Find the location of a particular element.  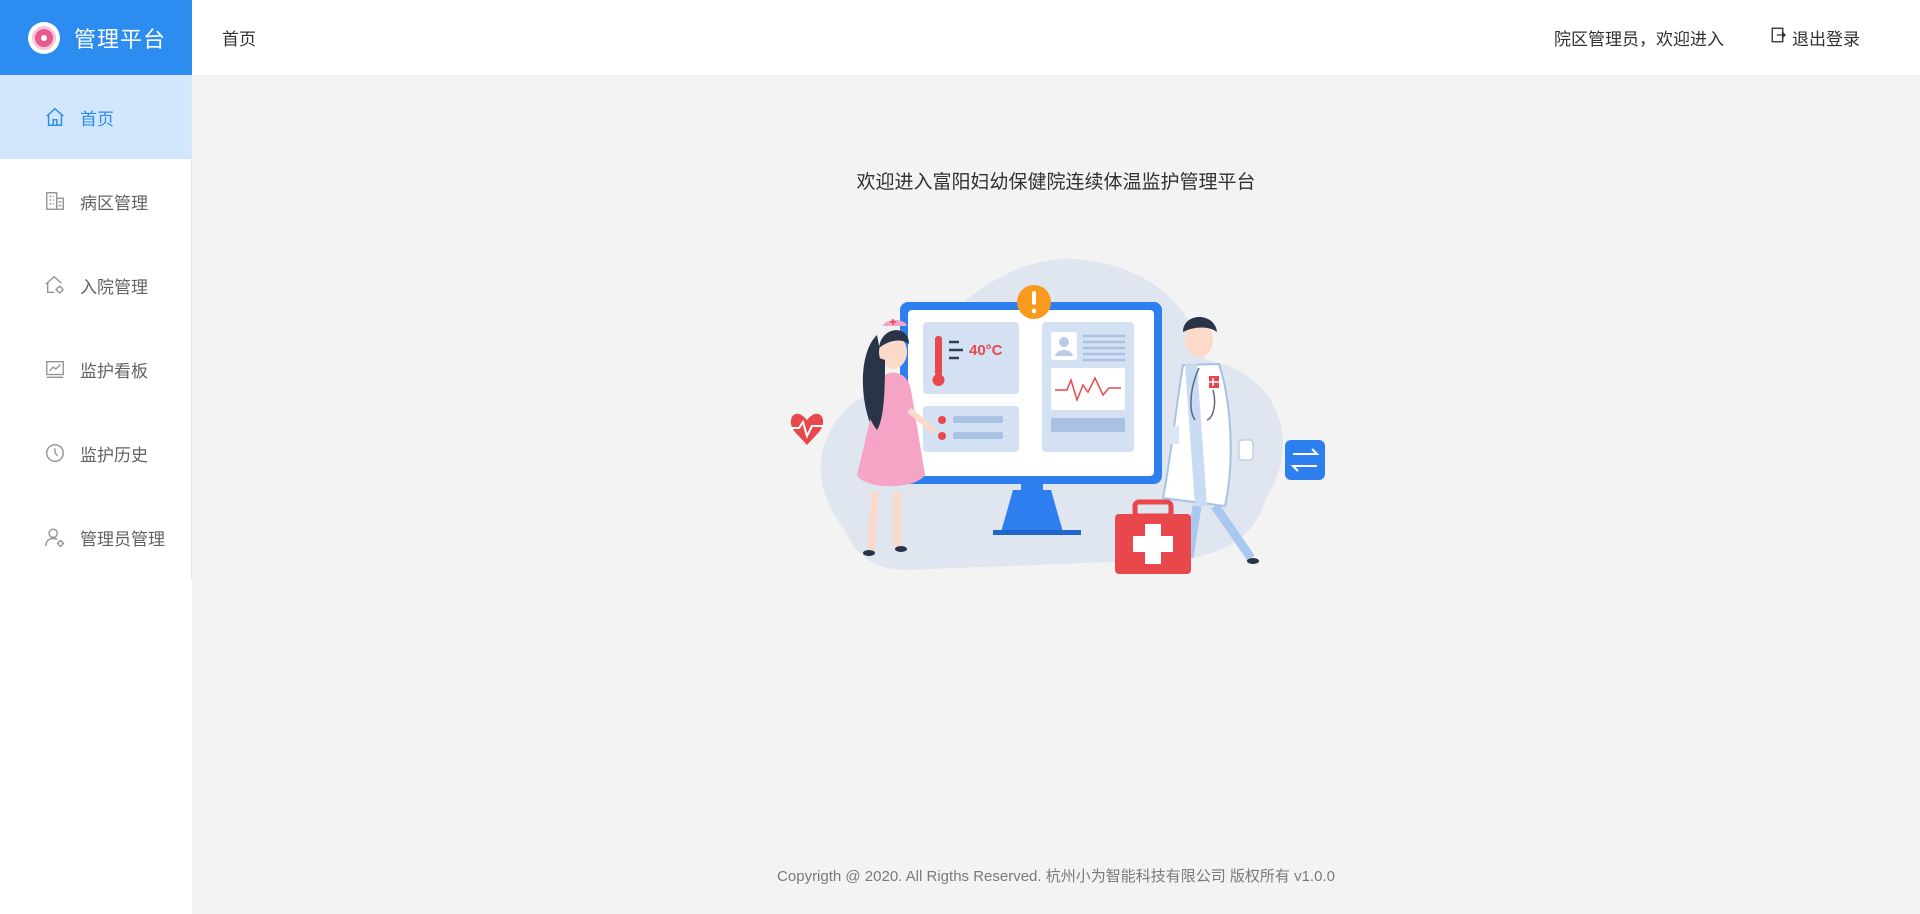

clock-icon is located at coordinates (55, 453).